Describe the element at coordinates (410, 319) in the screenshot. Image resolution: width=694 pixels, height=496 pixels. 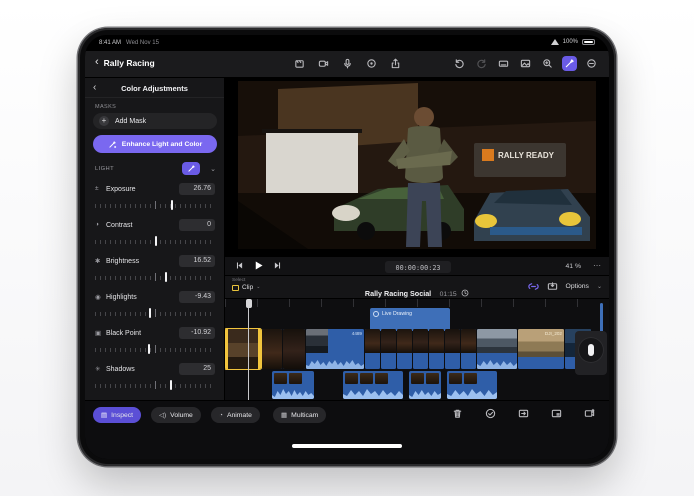
I see `title-clip-live-drawing: Live Drawing` at that location.